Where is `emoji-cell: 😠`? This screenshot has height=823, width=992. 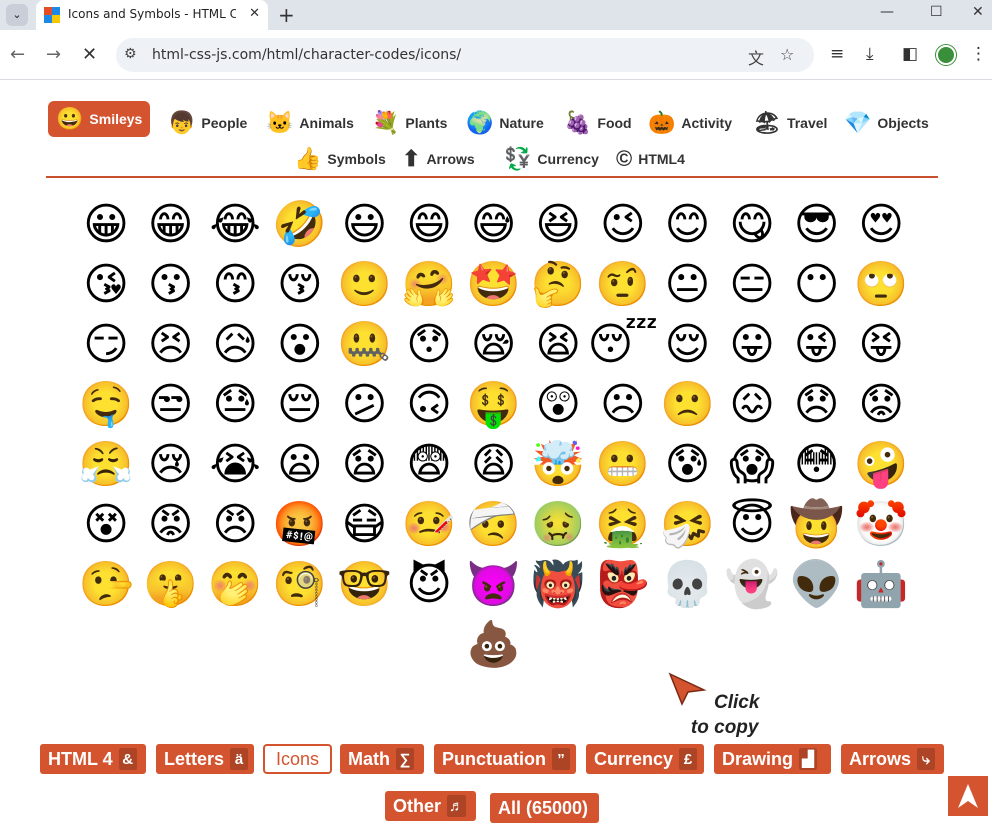 emoji-cell: 😠 is located at coordinates (235, 525).